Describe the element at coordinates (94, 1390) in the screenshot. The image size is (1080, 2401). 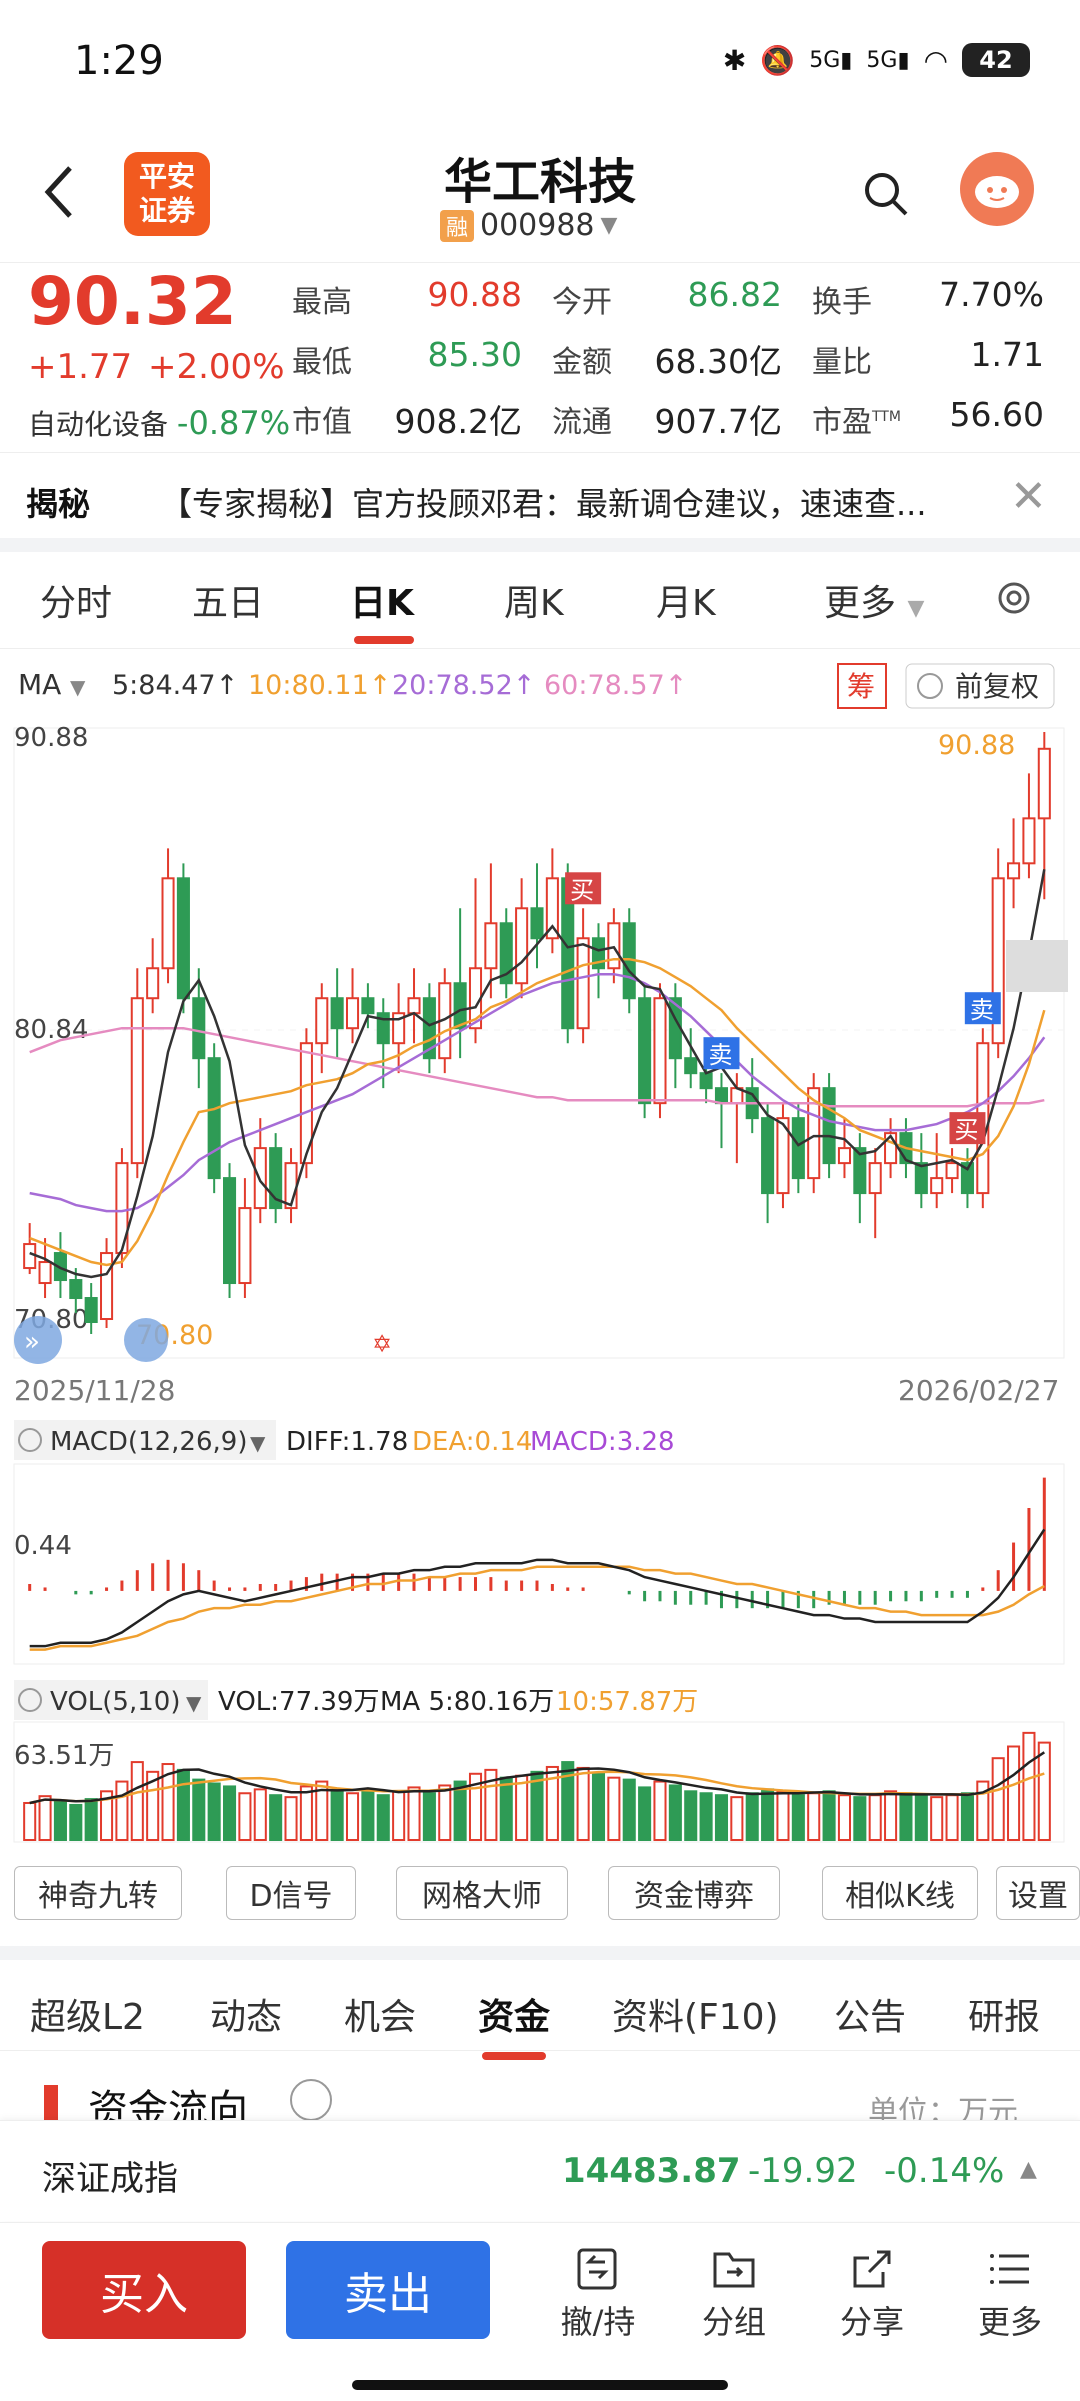
I see `date-start: 2025/11/28` at that location.